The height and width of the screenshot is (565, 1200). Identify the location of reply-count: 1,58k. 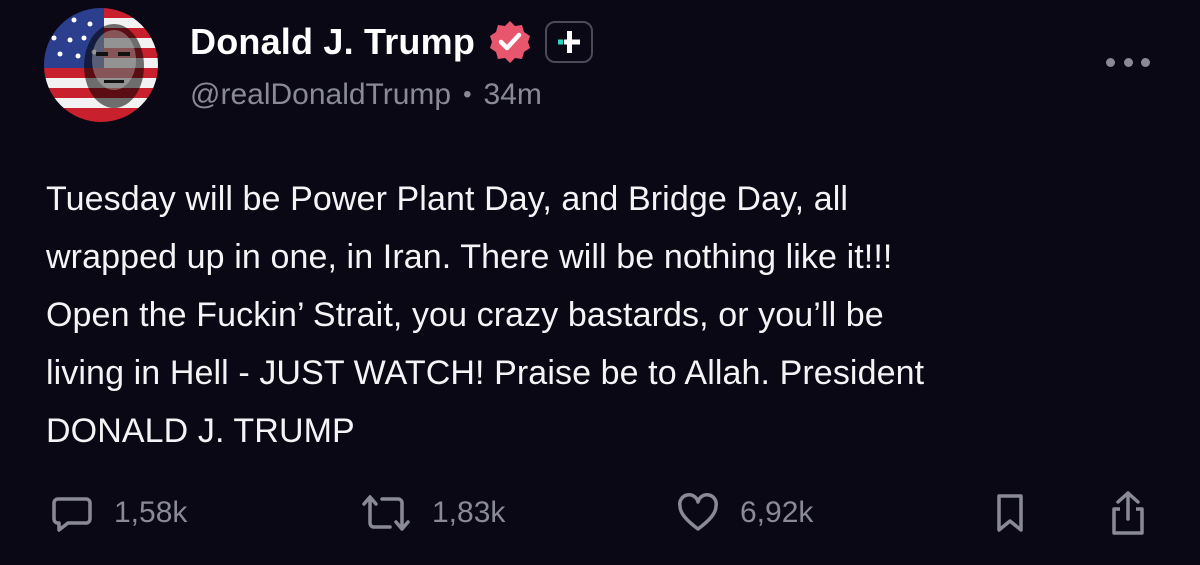
(151, 512).